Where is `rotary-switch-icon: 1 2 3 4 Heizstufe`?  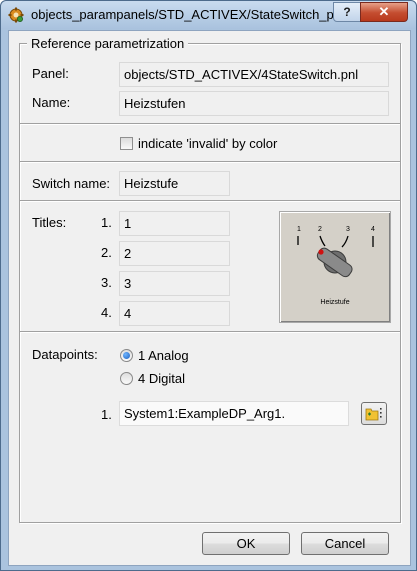
rotary-switch-icon: 1 2 3 4 Heizstufe is located at coordinates (336, 266).